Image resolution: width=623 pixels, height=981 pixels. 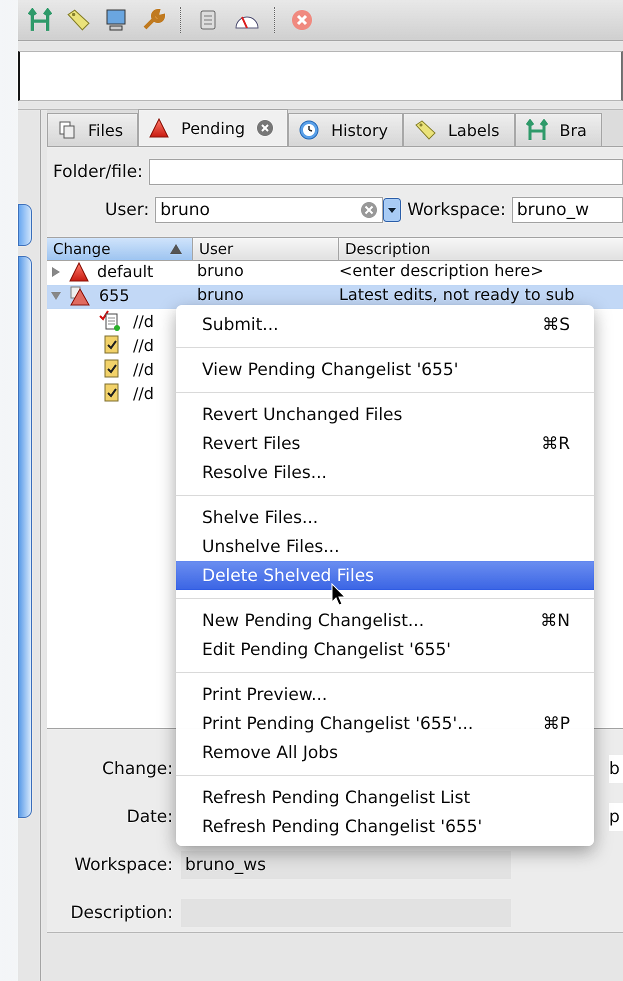 I want to click on detail-field: p, so click(x=616, y=817).